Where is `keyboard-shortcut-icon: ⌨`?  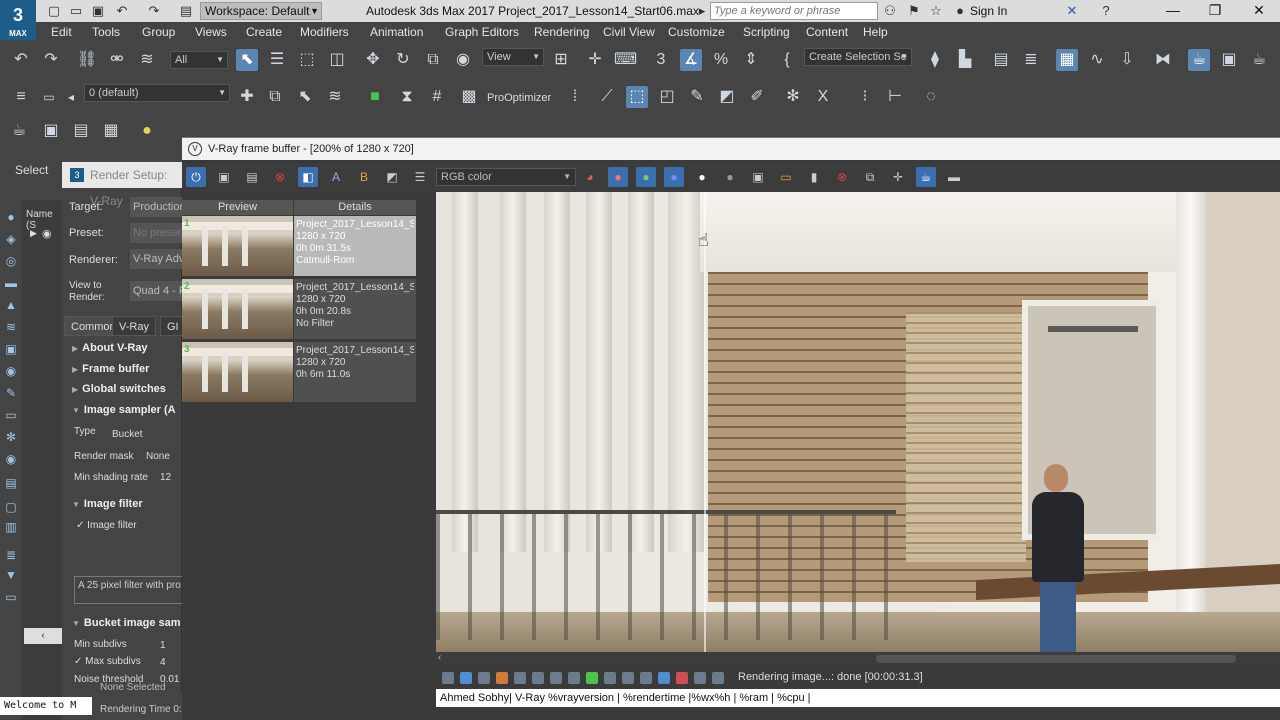
keyboard-shortcut-icon: ⌨ is located at coordinates (625, 60).